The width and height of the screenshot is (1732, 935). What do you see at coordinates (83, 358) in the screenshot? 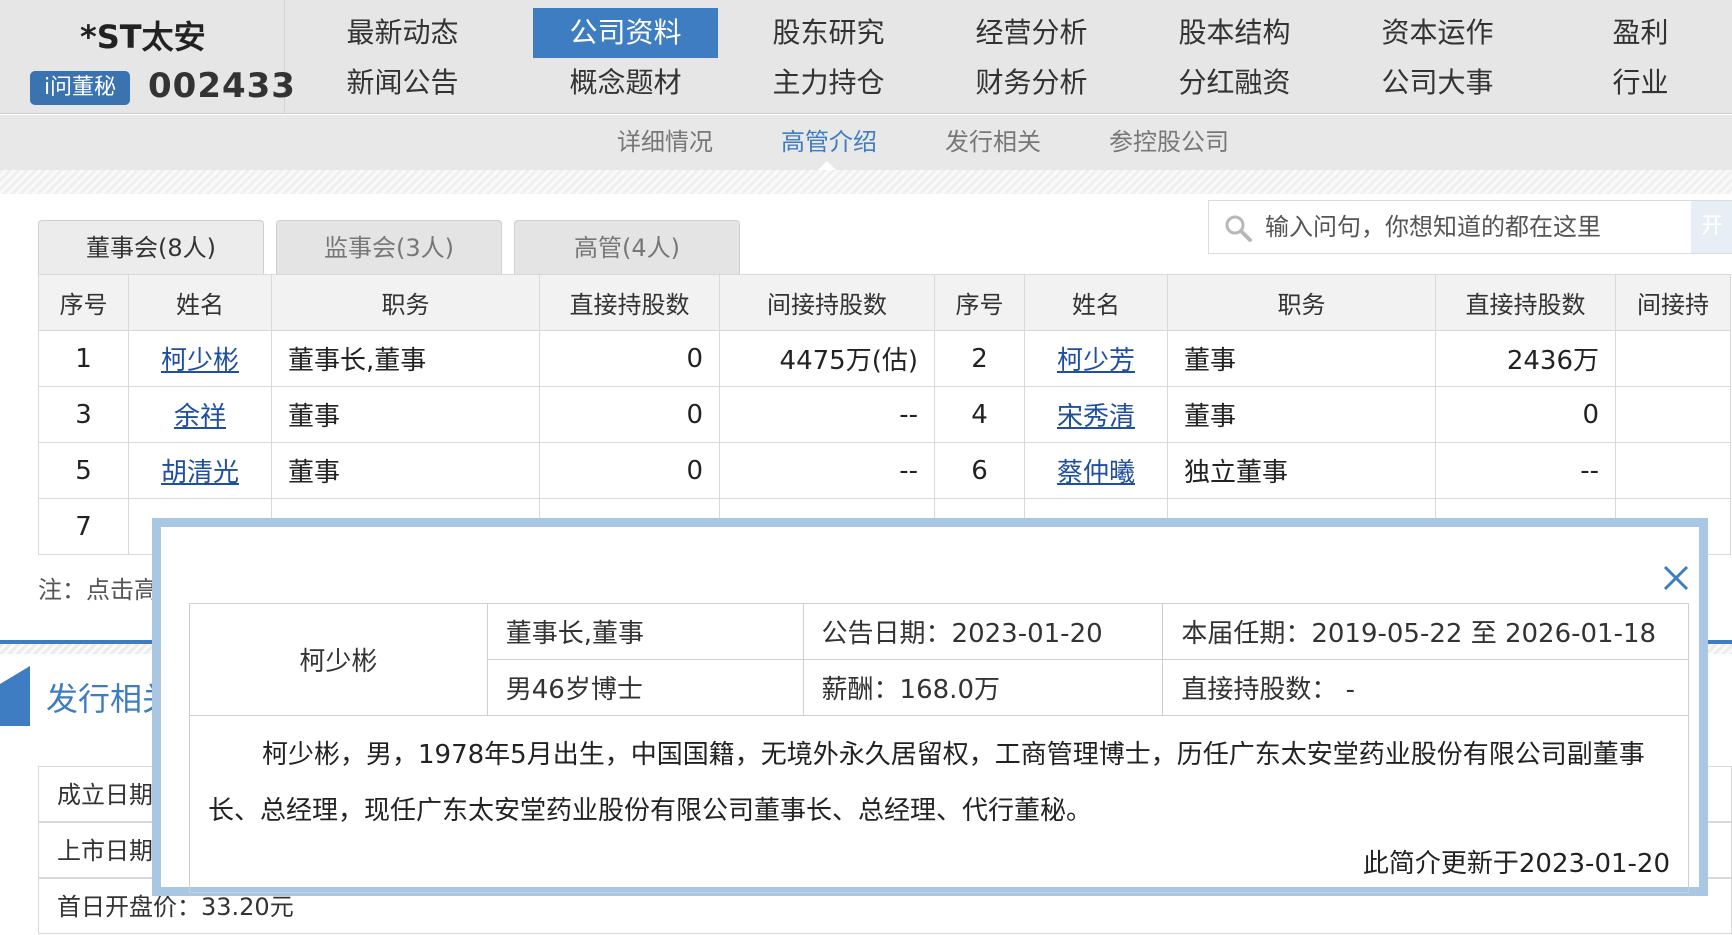
I see `cell-no: 1` at bounding box center [83, 358].